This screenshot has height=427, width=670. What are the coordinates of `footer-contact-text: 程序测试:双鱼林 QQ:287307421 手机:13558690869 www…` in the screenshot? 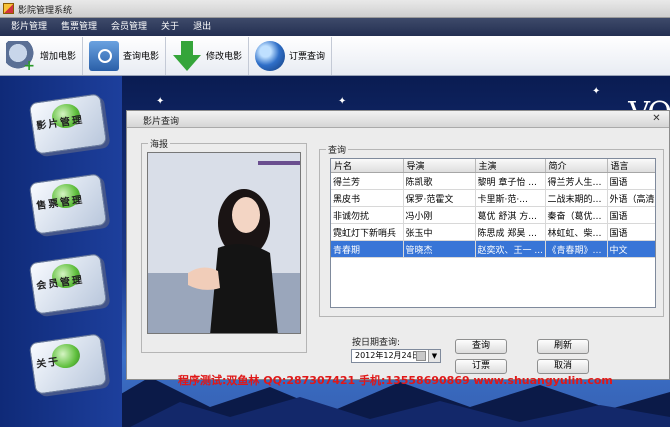 It's located at (395, 380).